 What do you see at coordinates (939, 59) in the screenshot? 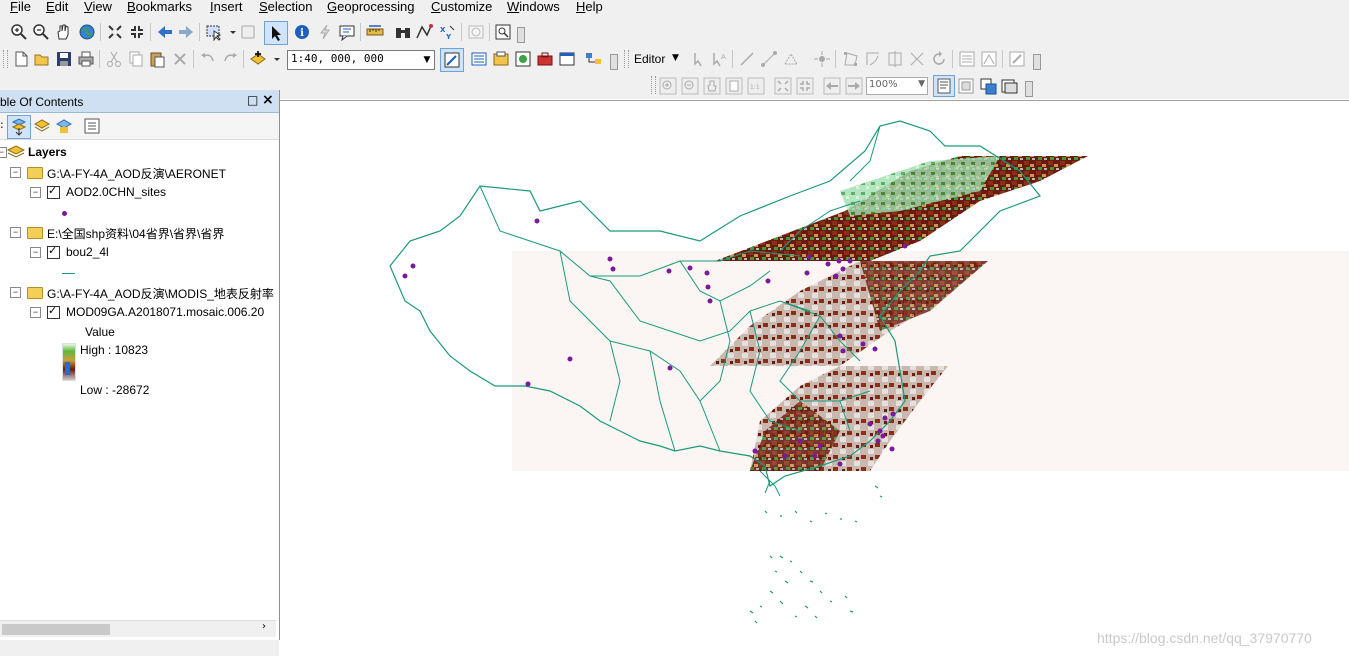
I see `rotate-icon` at bounding box center [939, 59].